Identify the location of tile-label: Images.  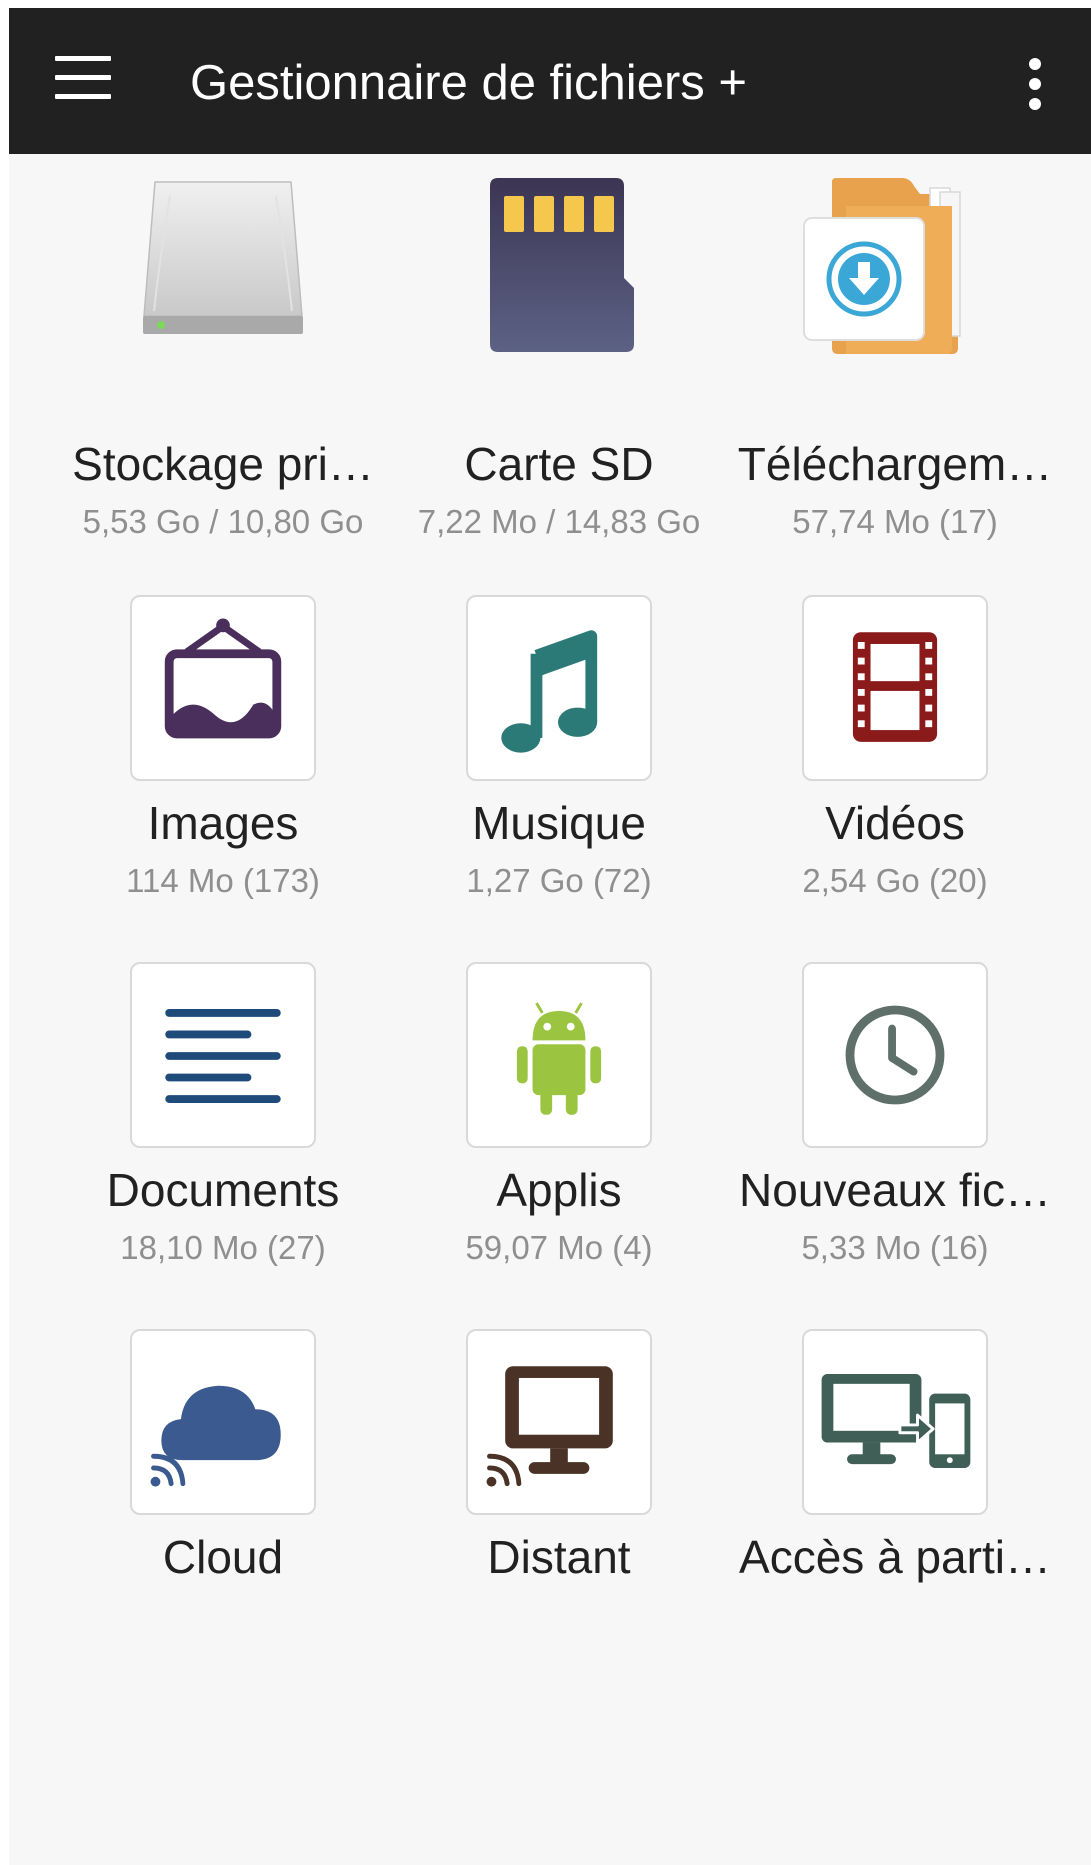
(223, 823).